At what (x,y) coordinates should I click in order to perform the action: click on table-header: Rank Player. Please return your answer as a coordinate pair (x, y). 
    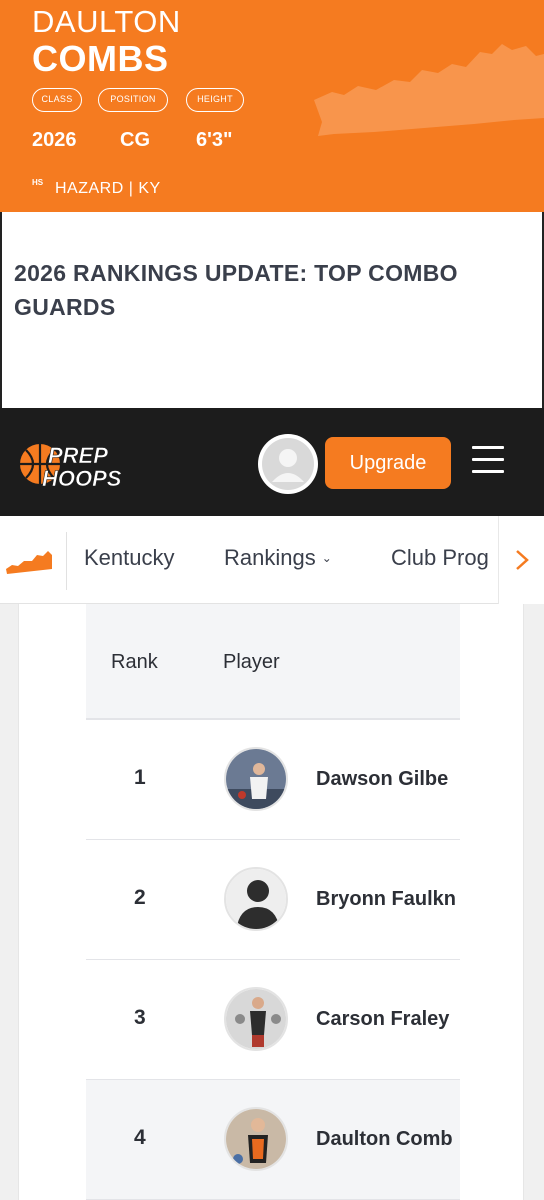
    Looking at the image, I should click on (273, 662).